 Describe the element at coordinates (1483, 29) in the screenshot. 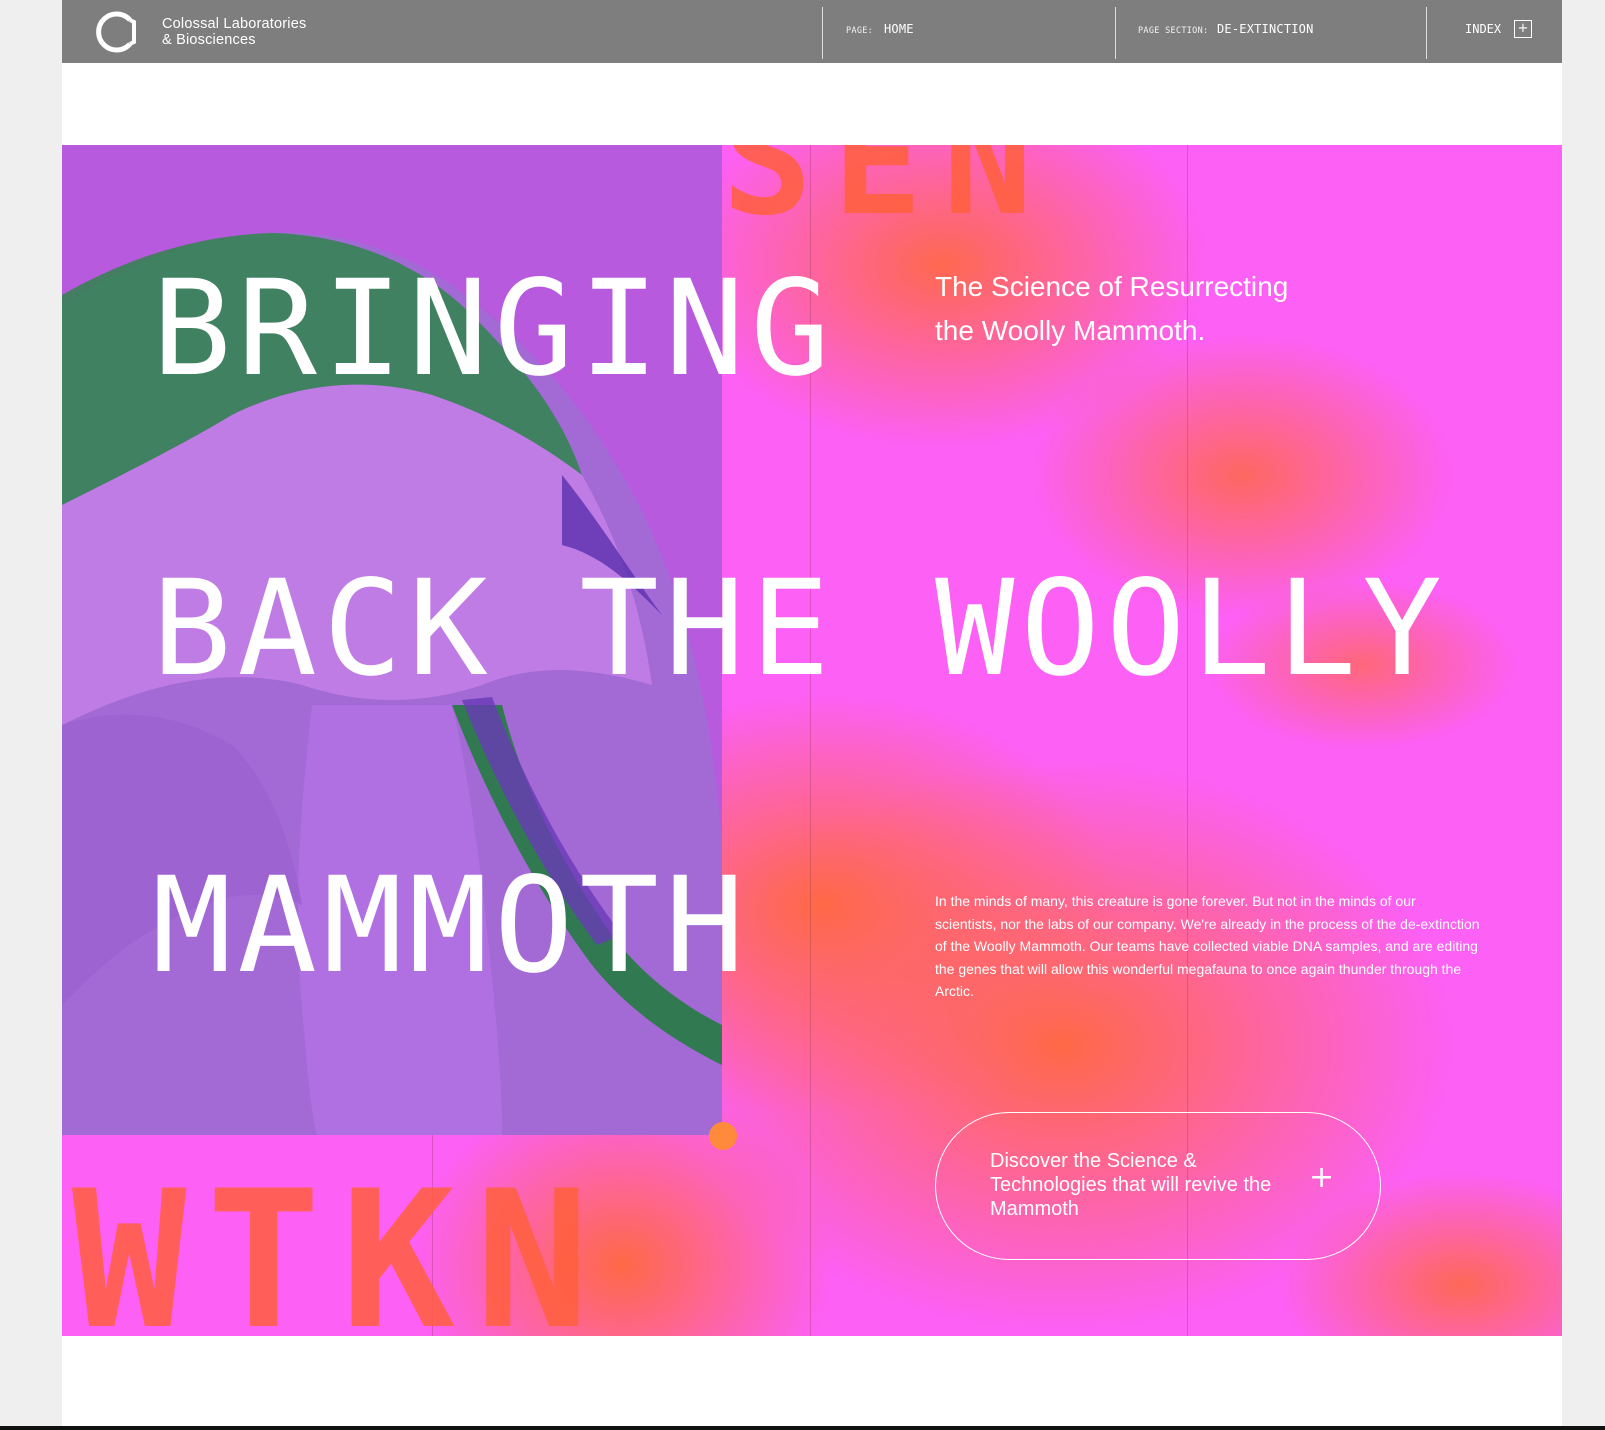

I see `index-menu-label: INDEX` at that location.